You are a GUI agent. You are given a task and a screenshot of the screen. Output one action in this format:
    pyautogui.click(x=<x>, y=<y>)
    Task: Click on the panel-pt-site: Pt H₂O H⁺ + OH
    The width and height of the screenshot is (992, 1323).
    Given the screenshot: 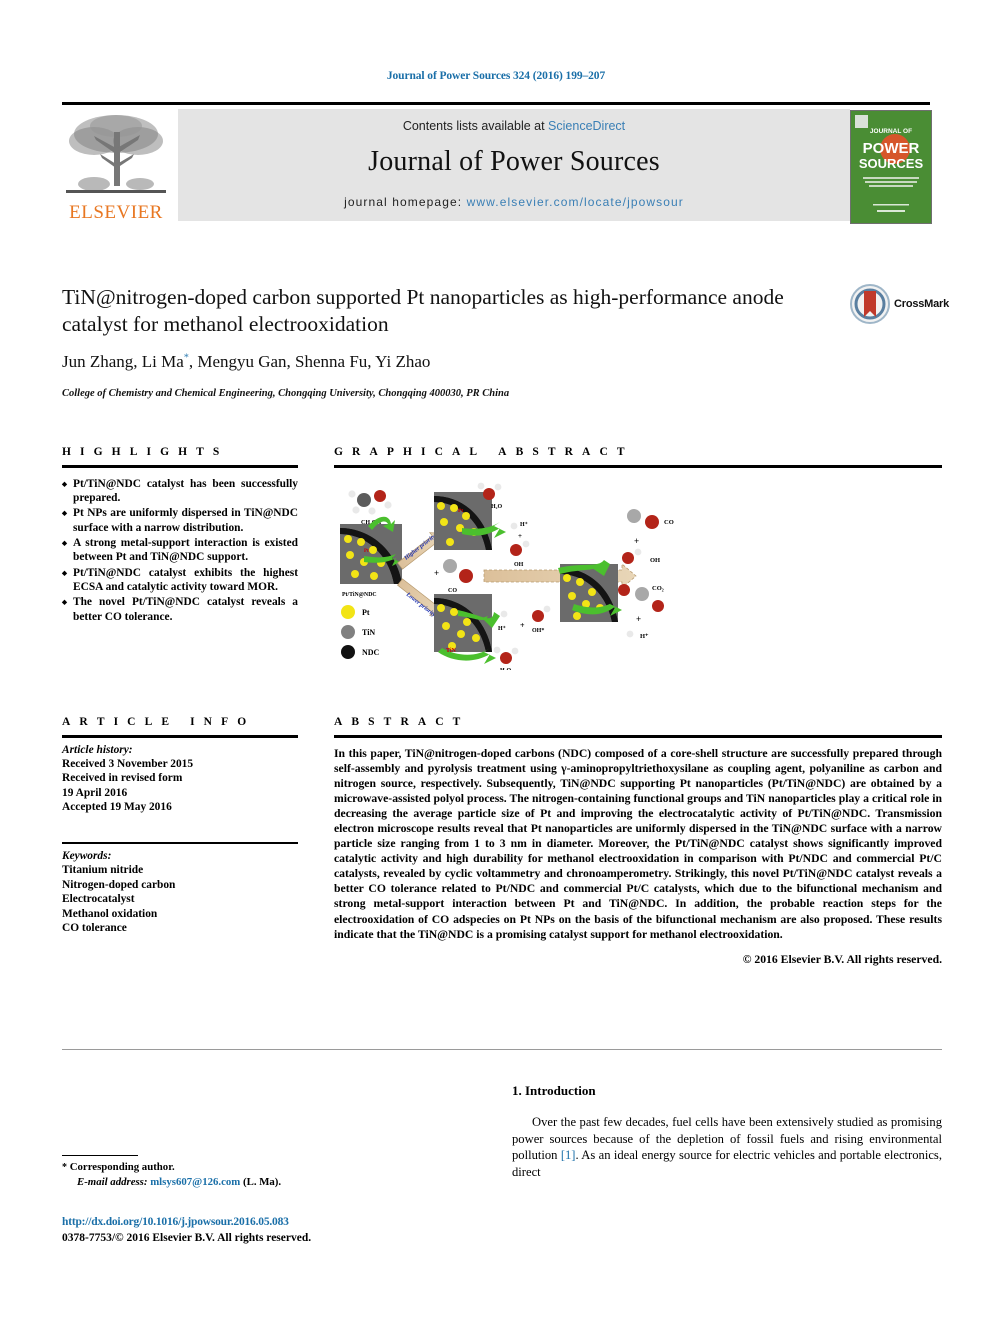 What is the action you would take?
    pyautogui.click(x=482, y=525)
    